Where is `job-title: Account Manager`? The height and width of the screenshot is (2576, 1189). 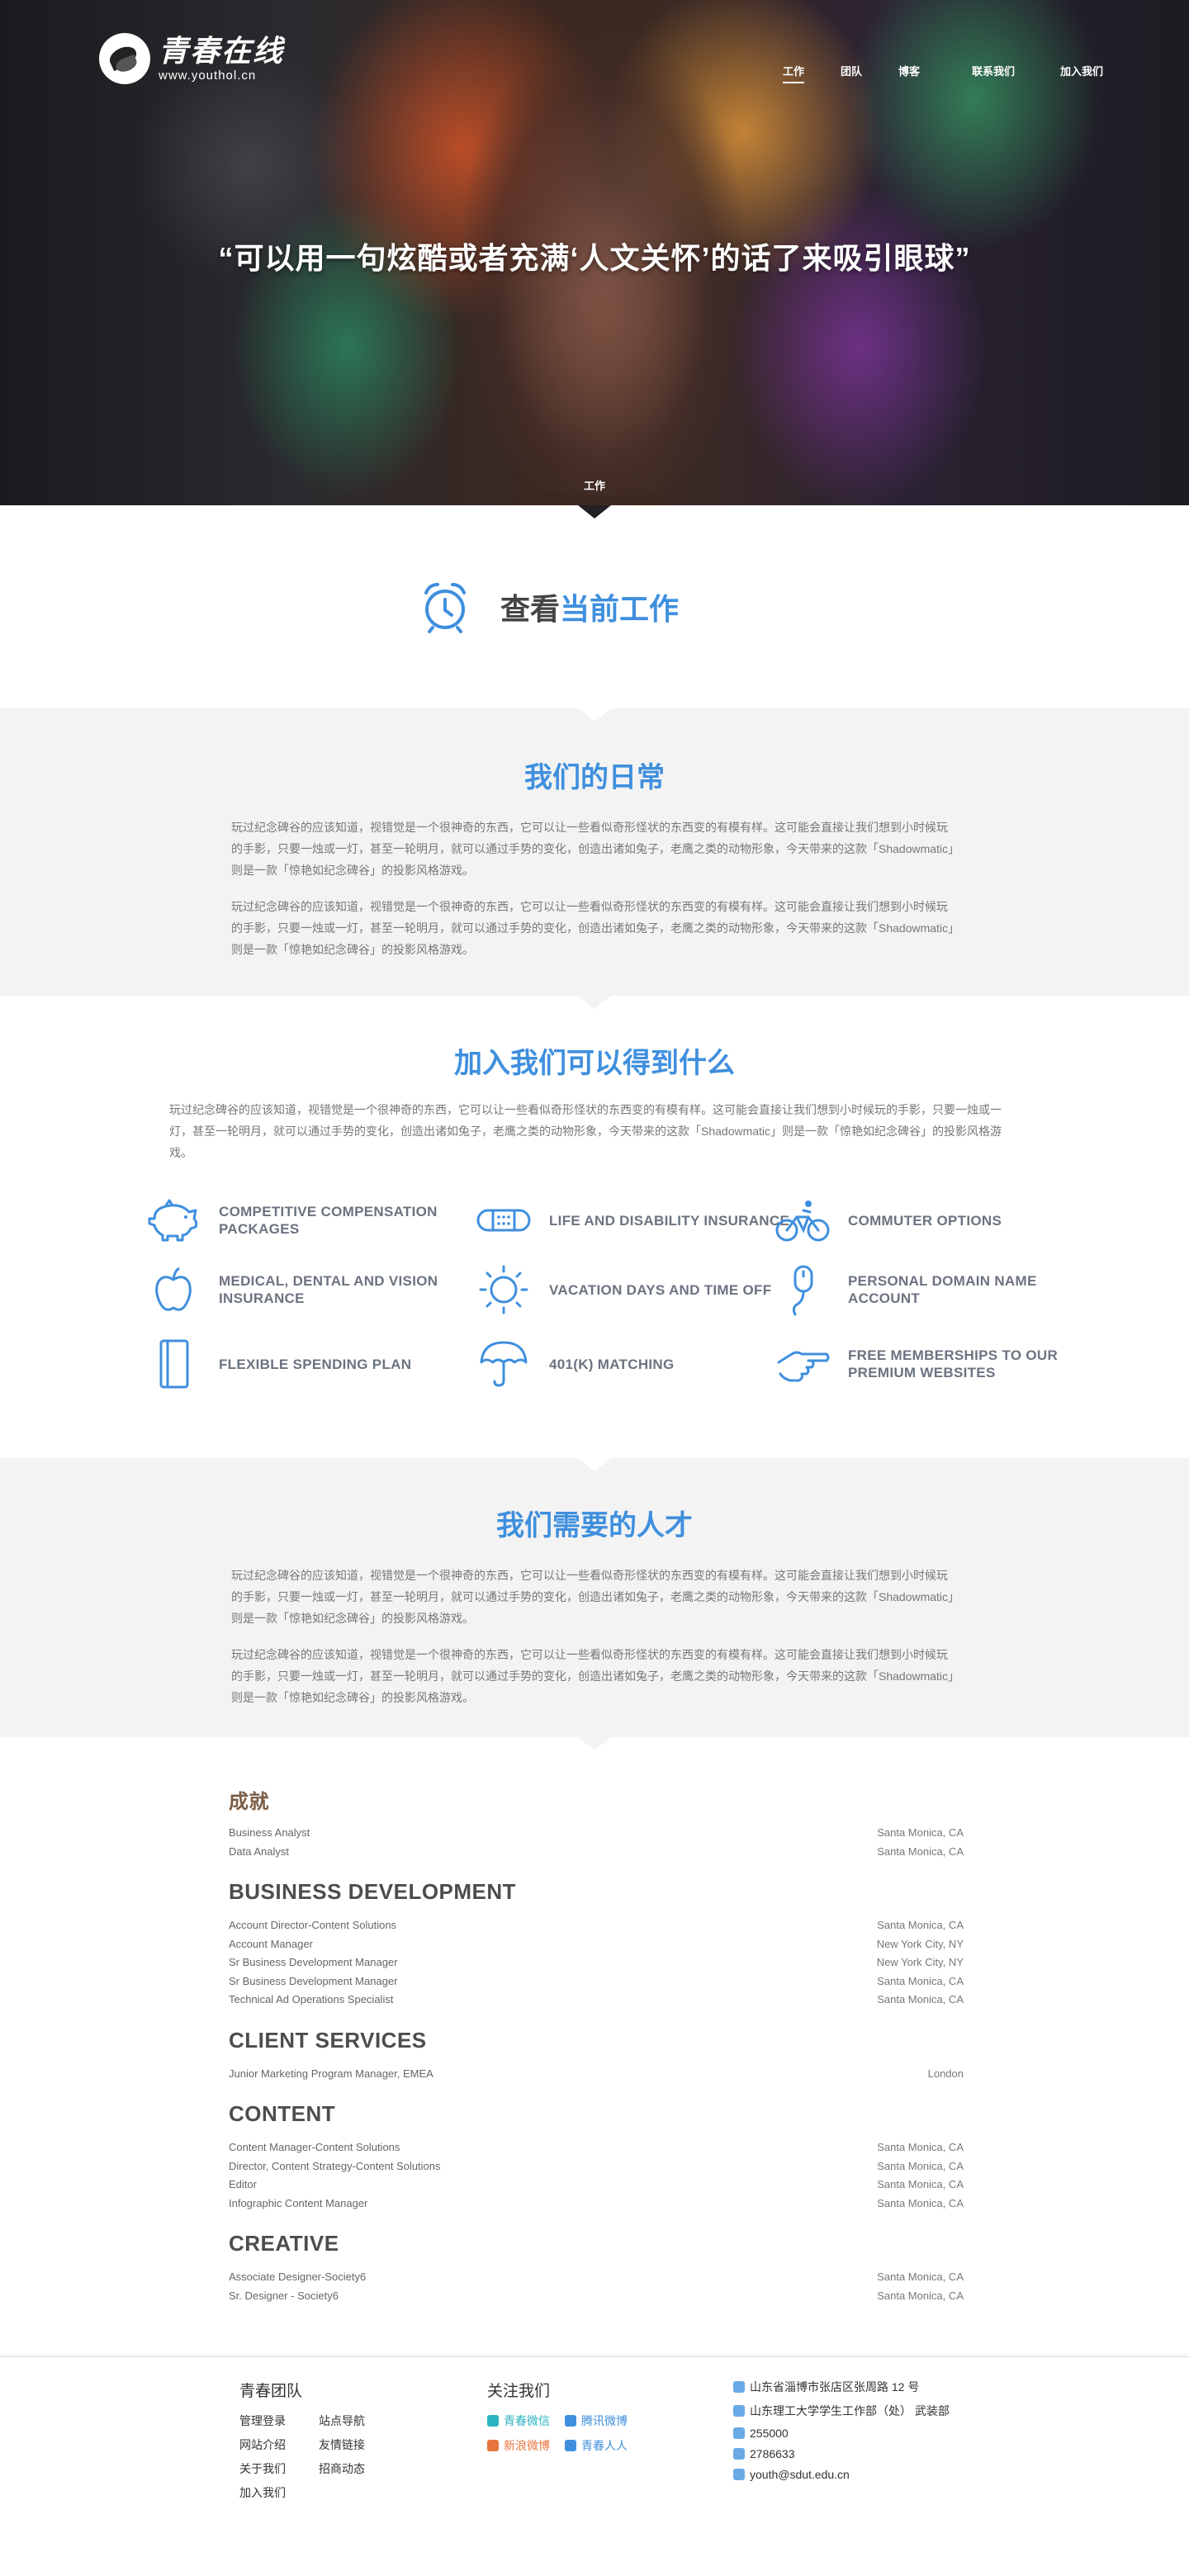
job-title: Account Manager is located at coordinates (271, 1944).